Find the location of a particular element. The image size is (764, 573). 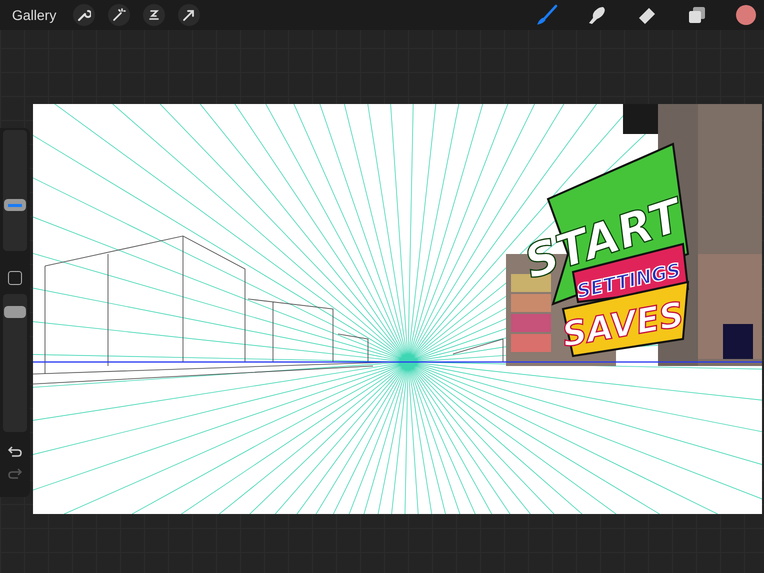

layers-icon is located at coordinates (697, 15).